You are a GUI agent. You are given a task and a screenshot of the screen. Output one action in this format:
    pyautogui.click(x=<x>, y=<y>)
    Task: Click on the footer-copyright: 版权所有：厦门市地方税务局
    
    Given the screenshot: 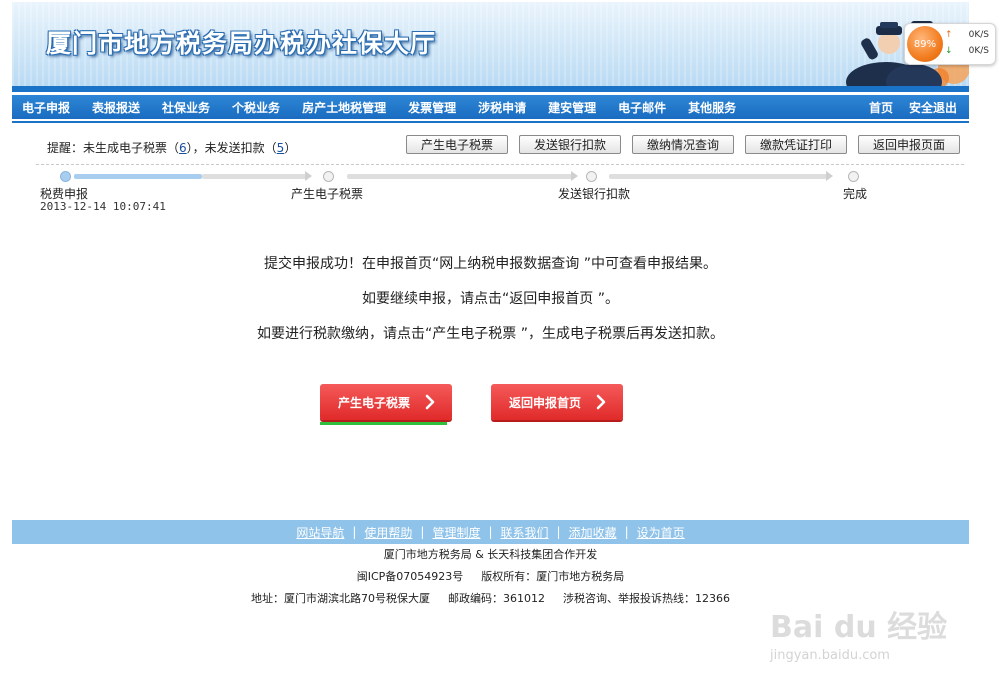 What is the action you would take?
    pyautogui.click(x=553, y=576)
    